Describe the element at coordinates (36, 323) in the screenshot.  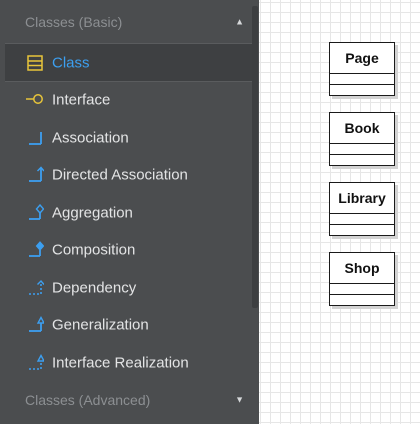
I see `generalization-icon` at that location.